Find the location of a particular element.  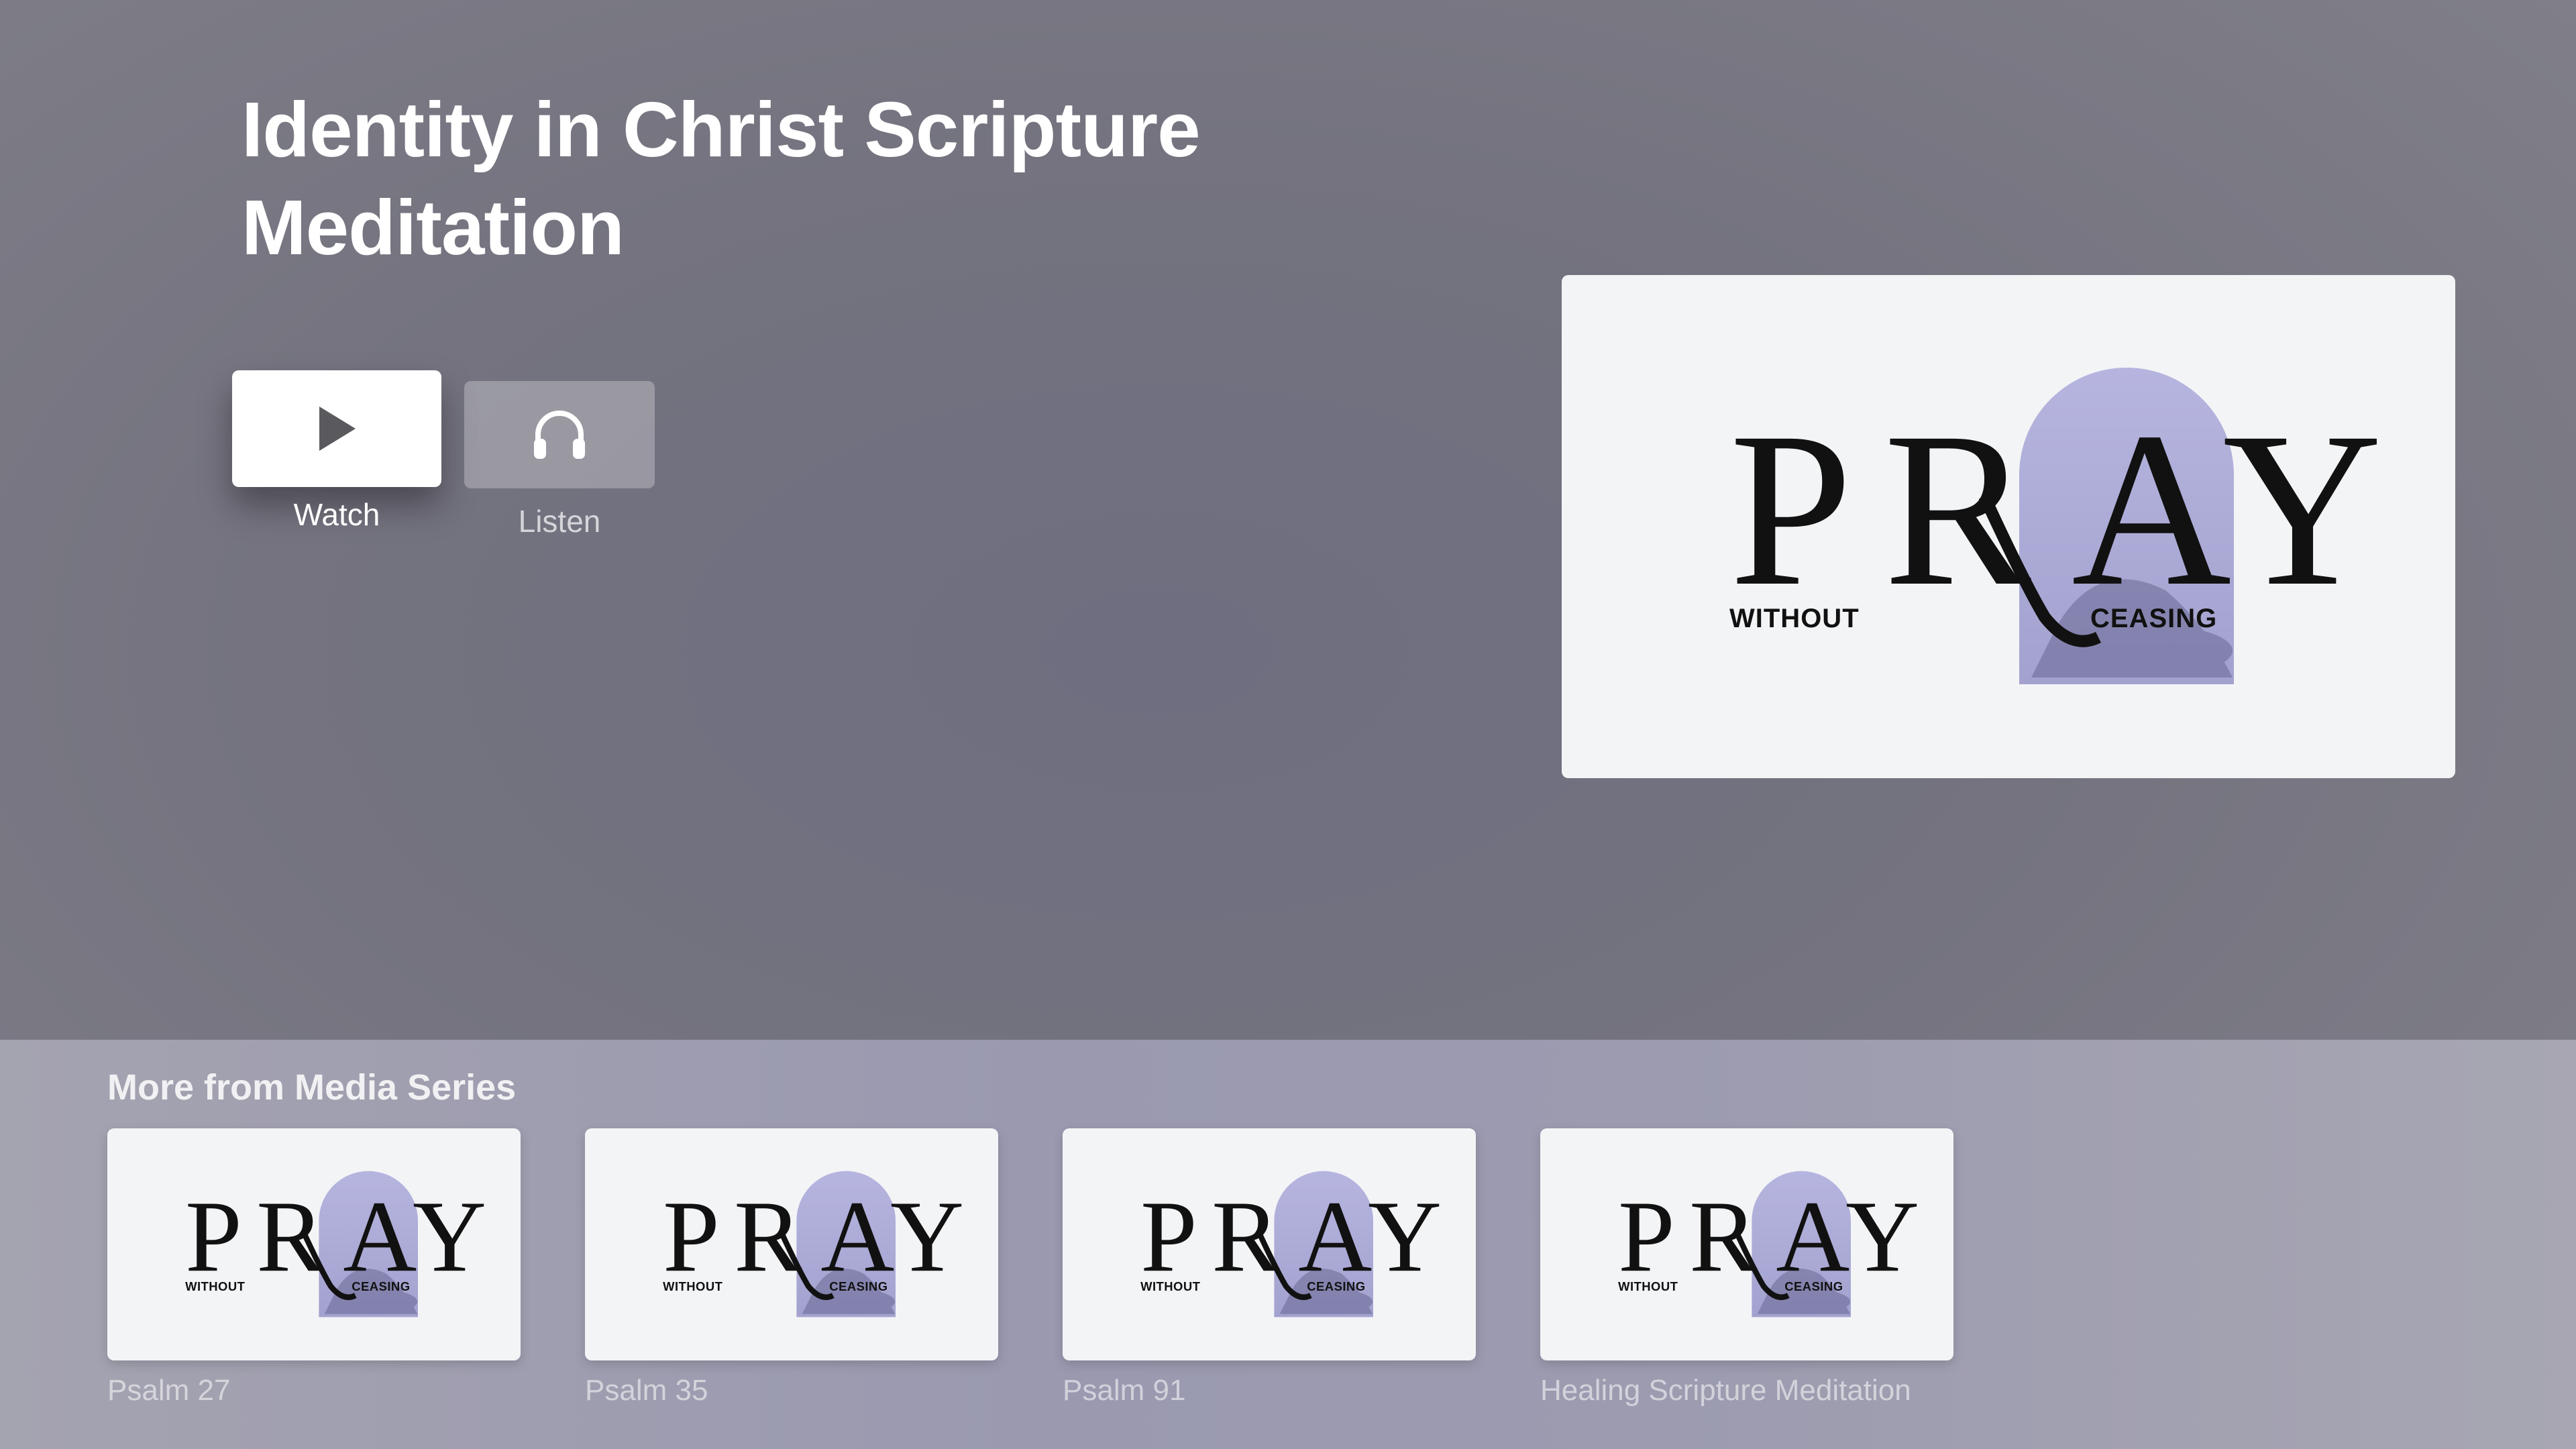

headphones-icon is located at coordinates (559, 435).